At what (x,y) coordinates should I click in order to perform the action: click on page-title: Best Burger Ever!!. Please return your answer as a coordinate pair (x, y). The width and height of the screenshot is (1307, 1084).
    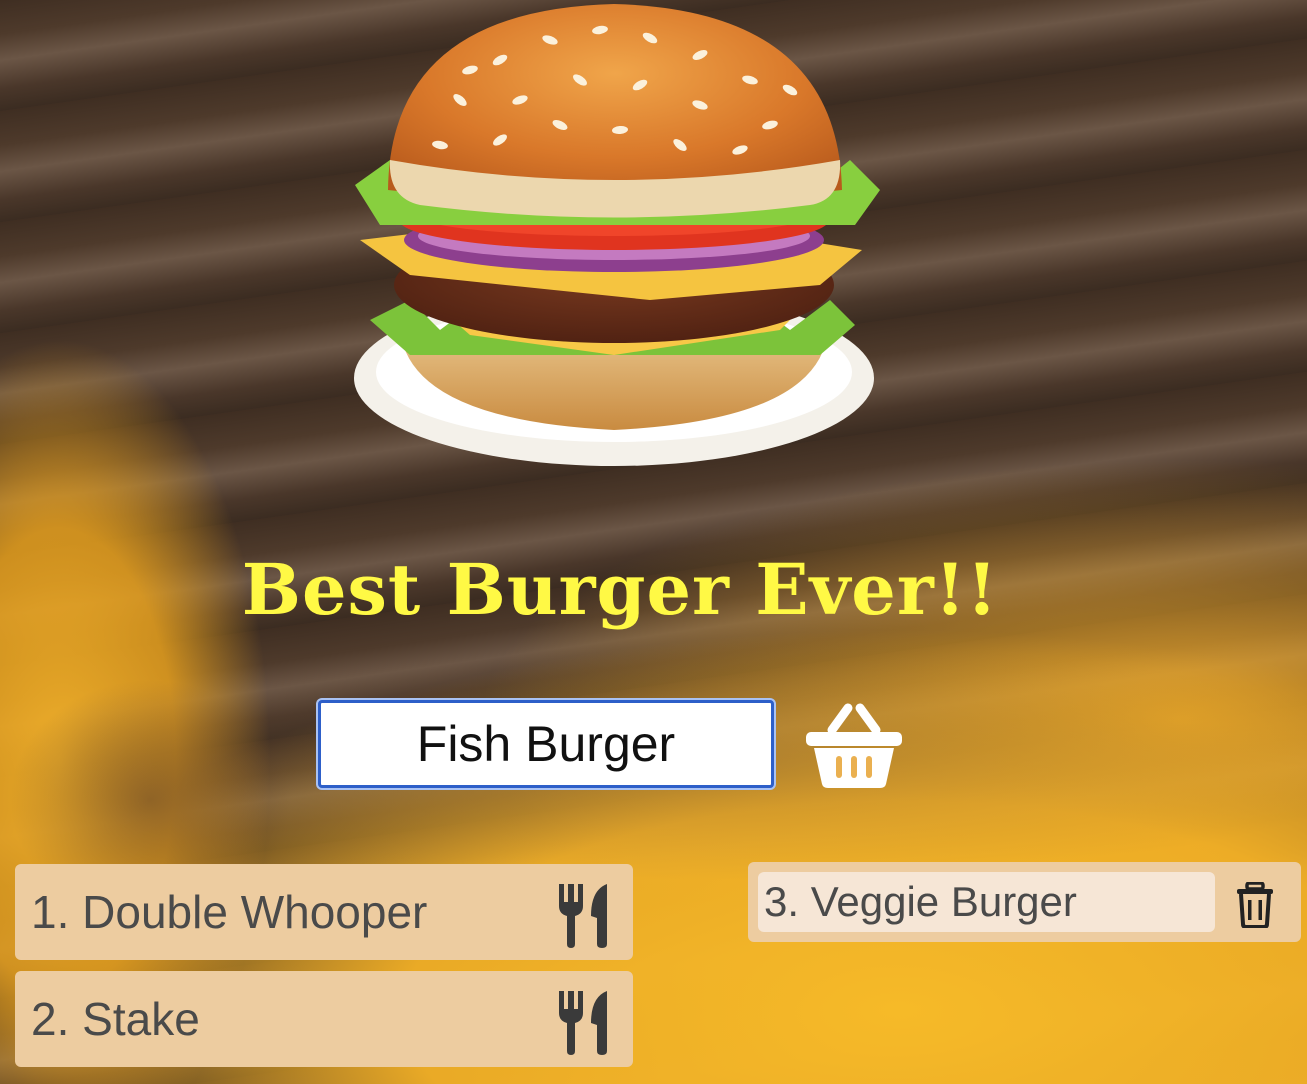
    Looking at the image, I should click on (620, 589).